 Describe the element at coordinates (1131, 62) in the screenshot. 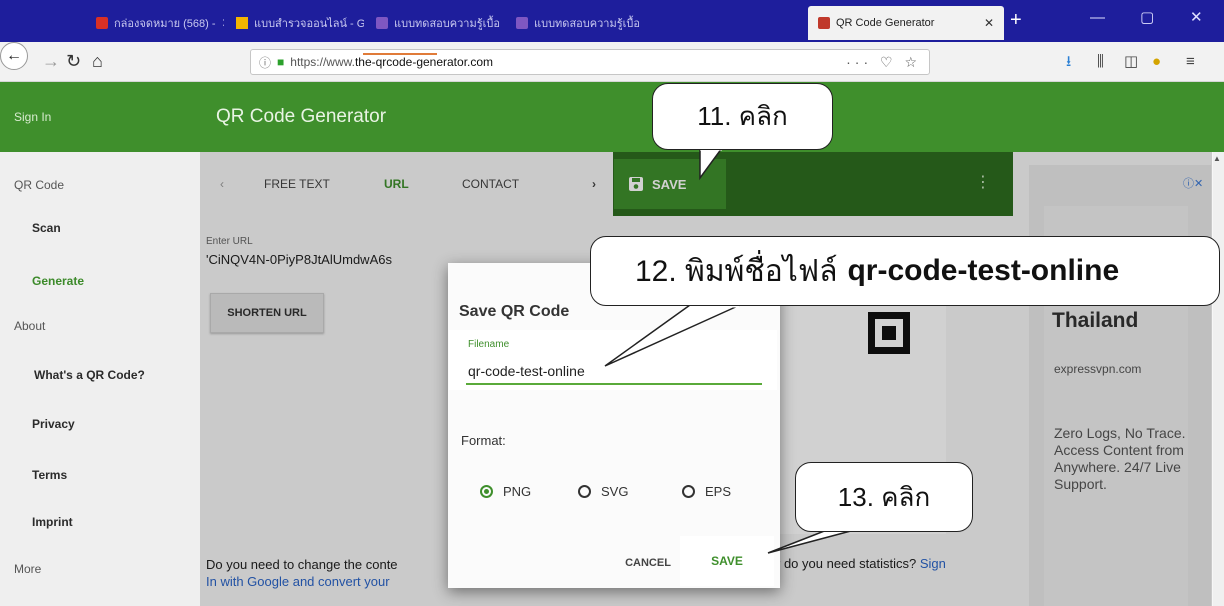

I see `sidebar-toggle-icon: ◫` at that location.